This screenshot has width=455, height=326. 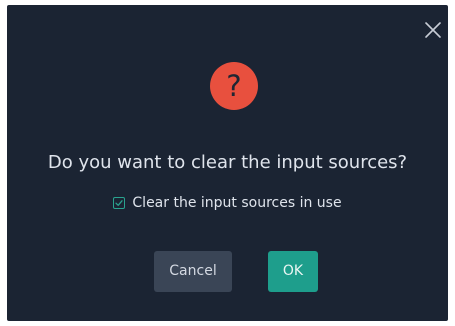 I want to click on clear-in-use-option: Clear the input sources in use, so click(x=227, y=203).